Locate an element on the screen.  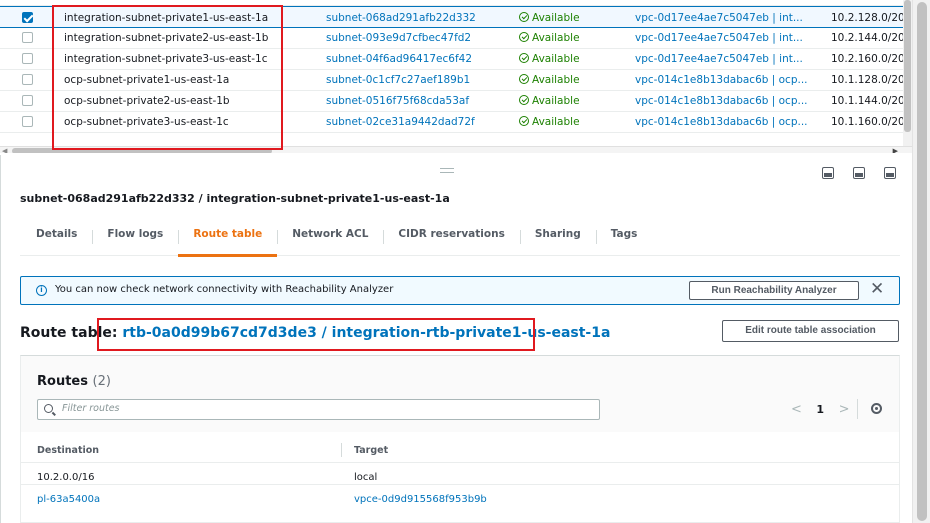
page-vertical-scrollbar-thumb is located at coordinates (922, 261).